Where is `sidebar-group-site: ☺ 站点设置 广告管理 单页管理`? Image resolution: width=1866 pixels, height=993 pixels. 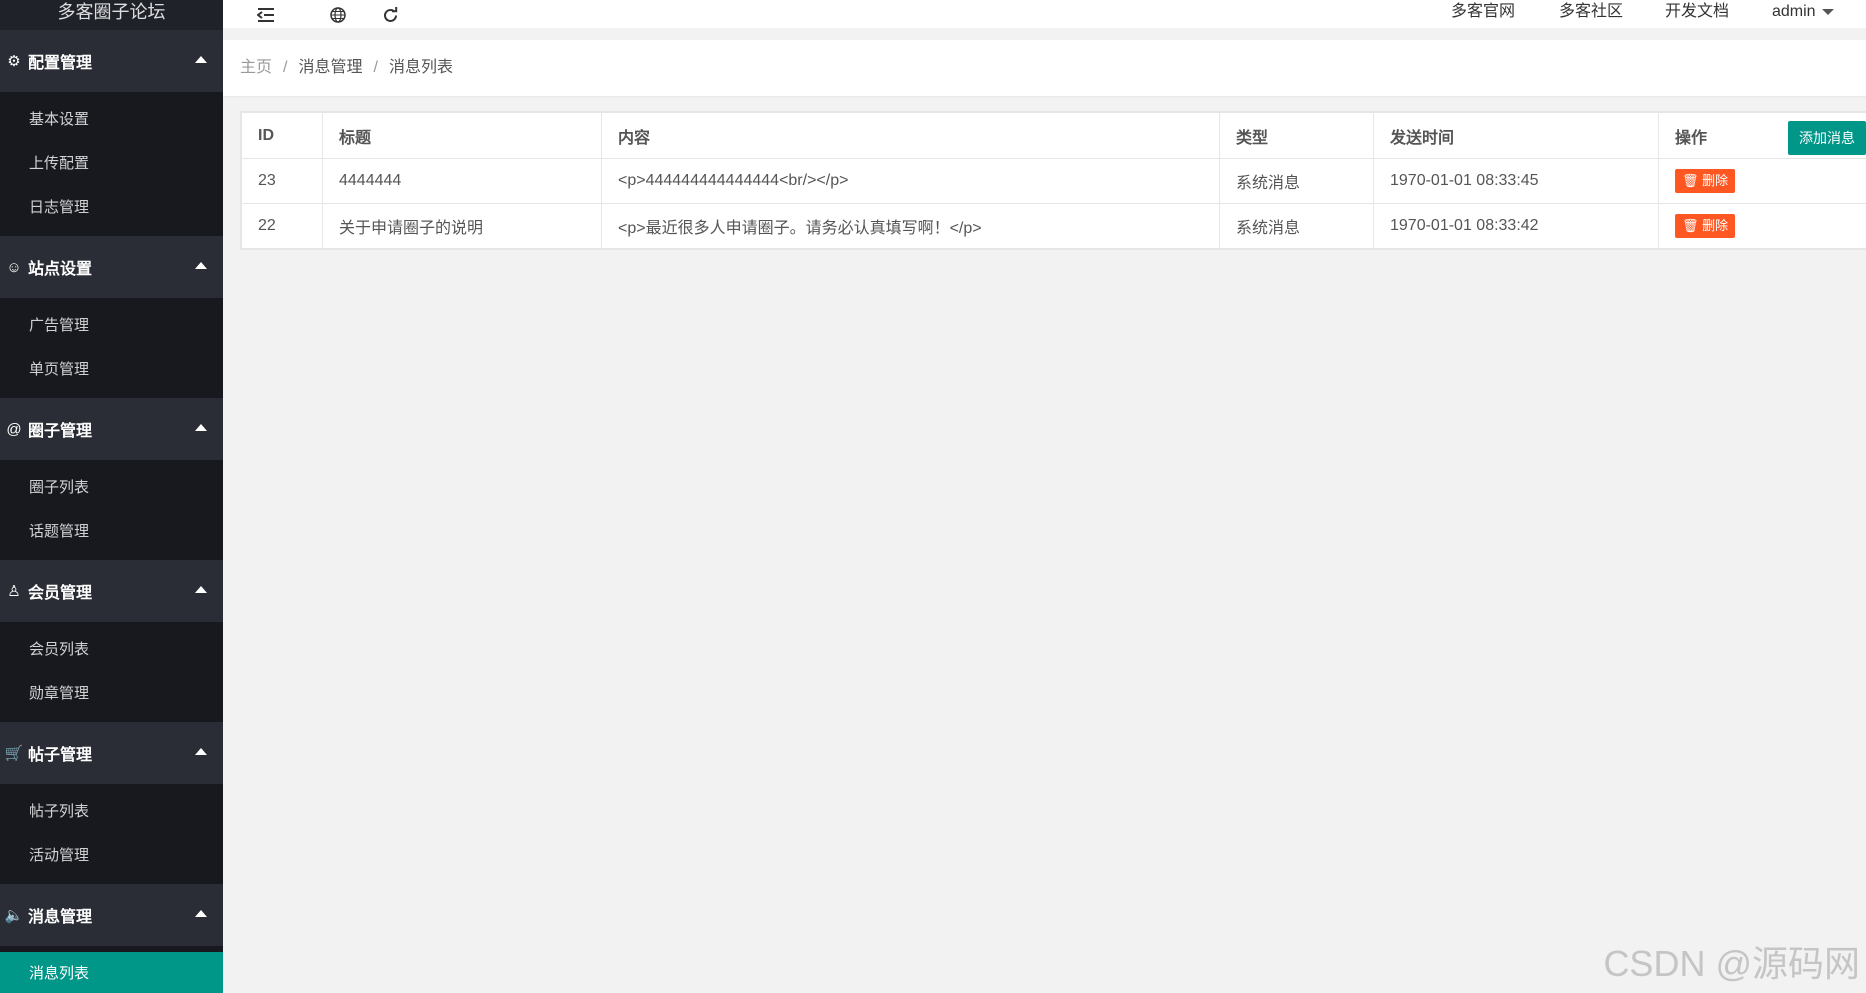
sidebar-group-site: ☺ 站点设置 广告管理 单页管理 is located at coordinates (111, 317).